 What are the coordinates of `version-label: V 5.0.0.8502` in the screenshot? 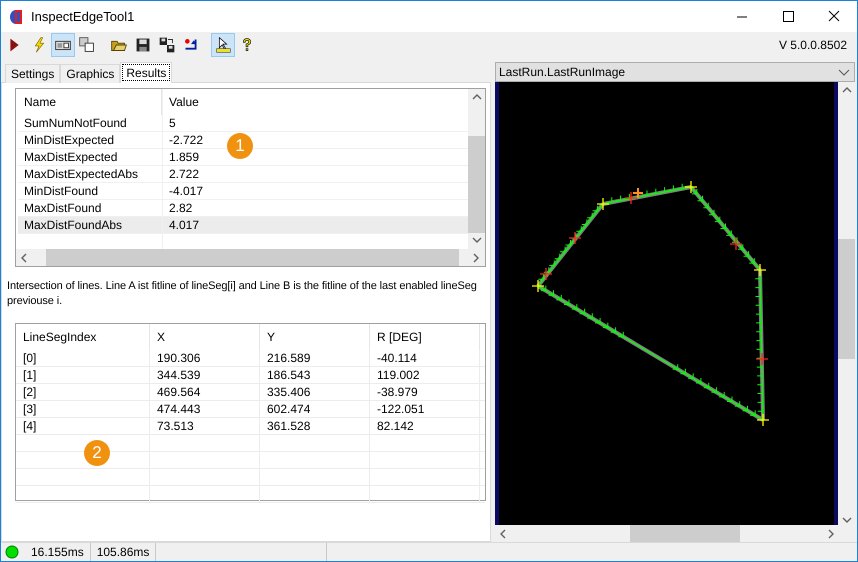 It's located at (812, 45).